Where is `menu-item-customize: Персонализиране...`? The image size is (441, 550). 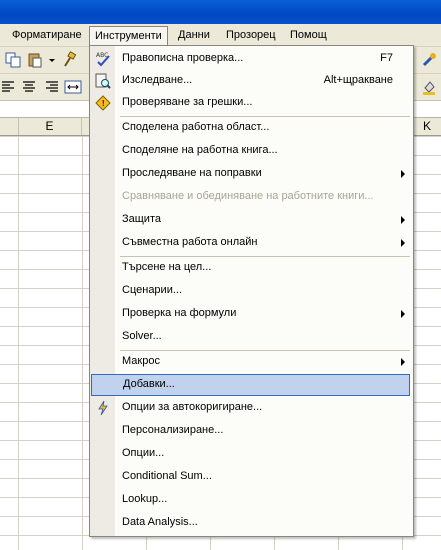 menu-item-customize: Персонализиране... is located at coordinates (251, 431).